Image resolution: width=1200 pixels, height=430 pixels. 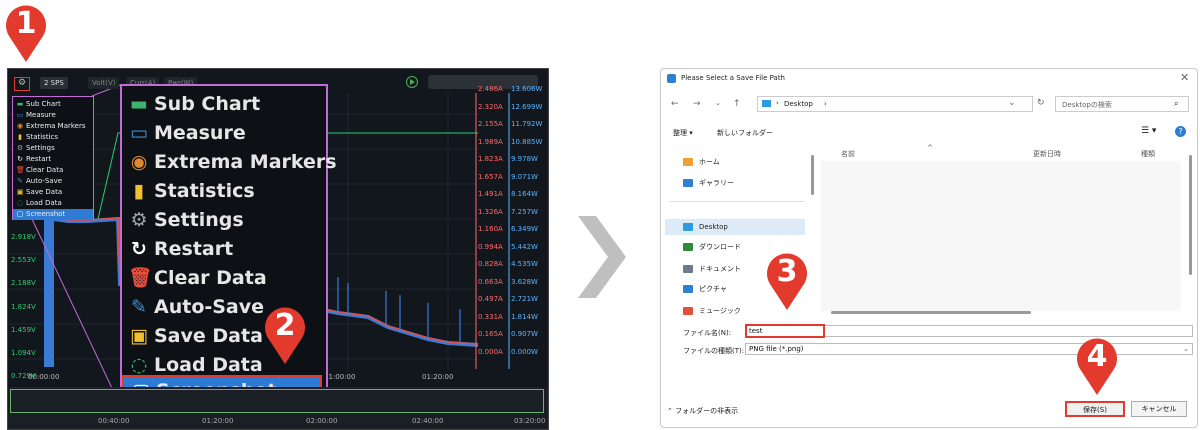 What do you see at coordinates (530, 421) in the screenshot?
I see `timeline-tick: 03:20:00` at bounding box center [530, 421].